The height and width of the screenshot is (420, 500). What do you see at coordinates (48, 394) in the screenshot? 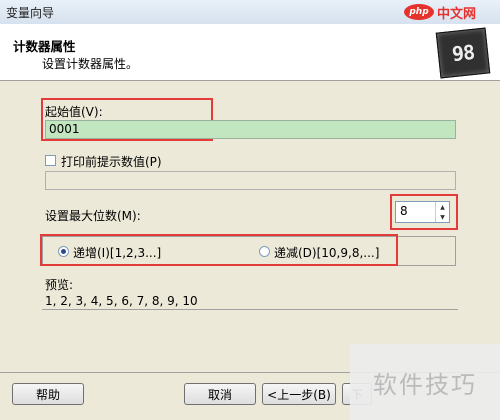
I see `help-button: 帮助` at bounding box center [48, 394].